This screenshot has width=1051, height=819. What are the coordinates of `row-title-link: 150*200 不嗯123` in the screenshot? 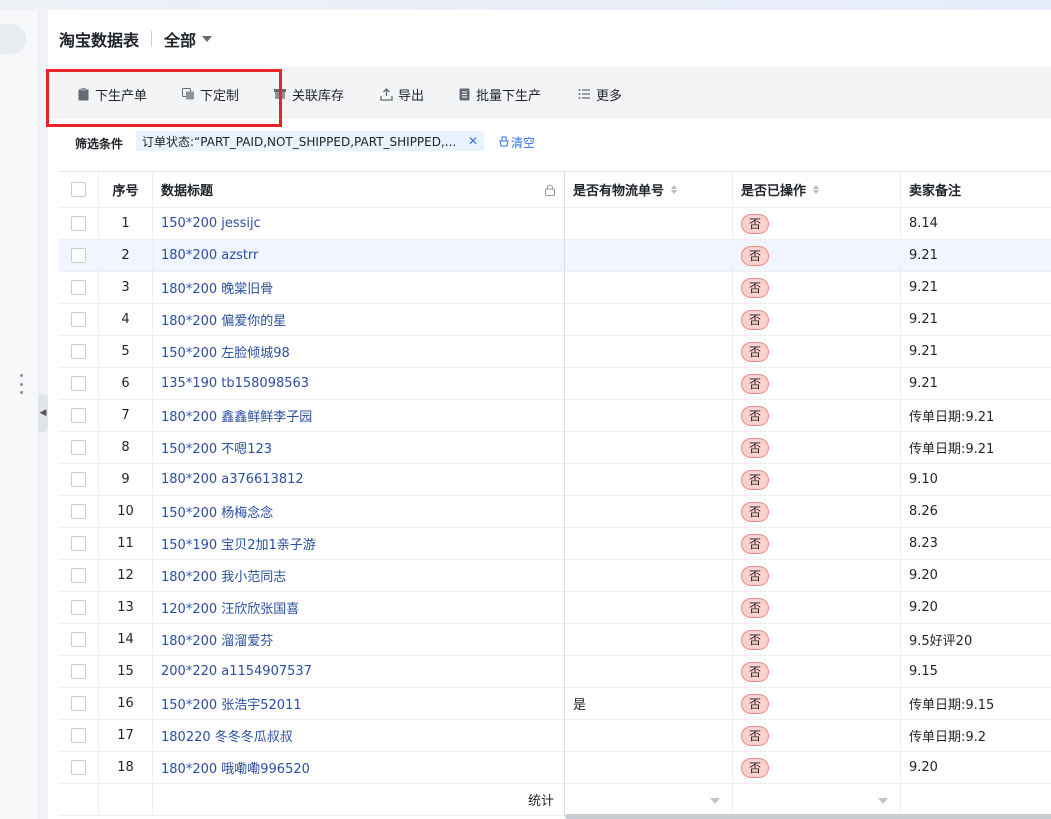 It's located at (216, 447).